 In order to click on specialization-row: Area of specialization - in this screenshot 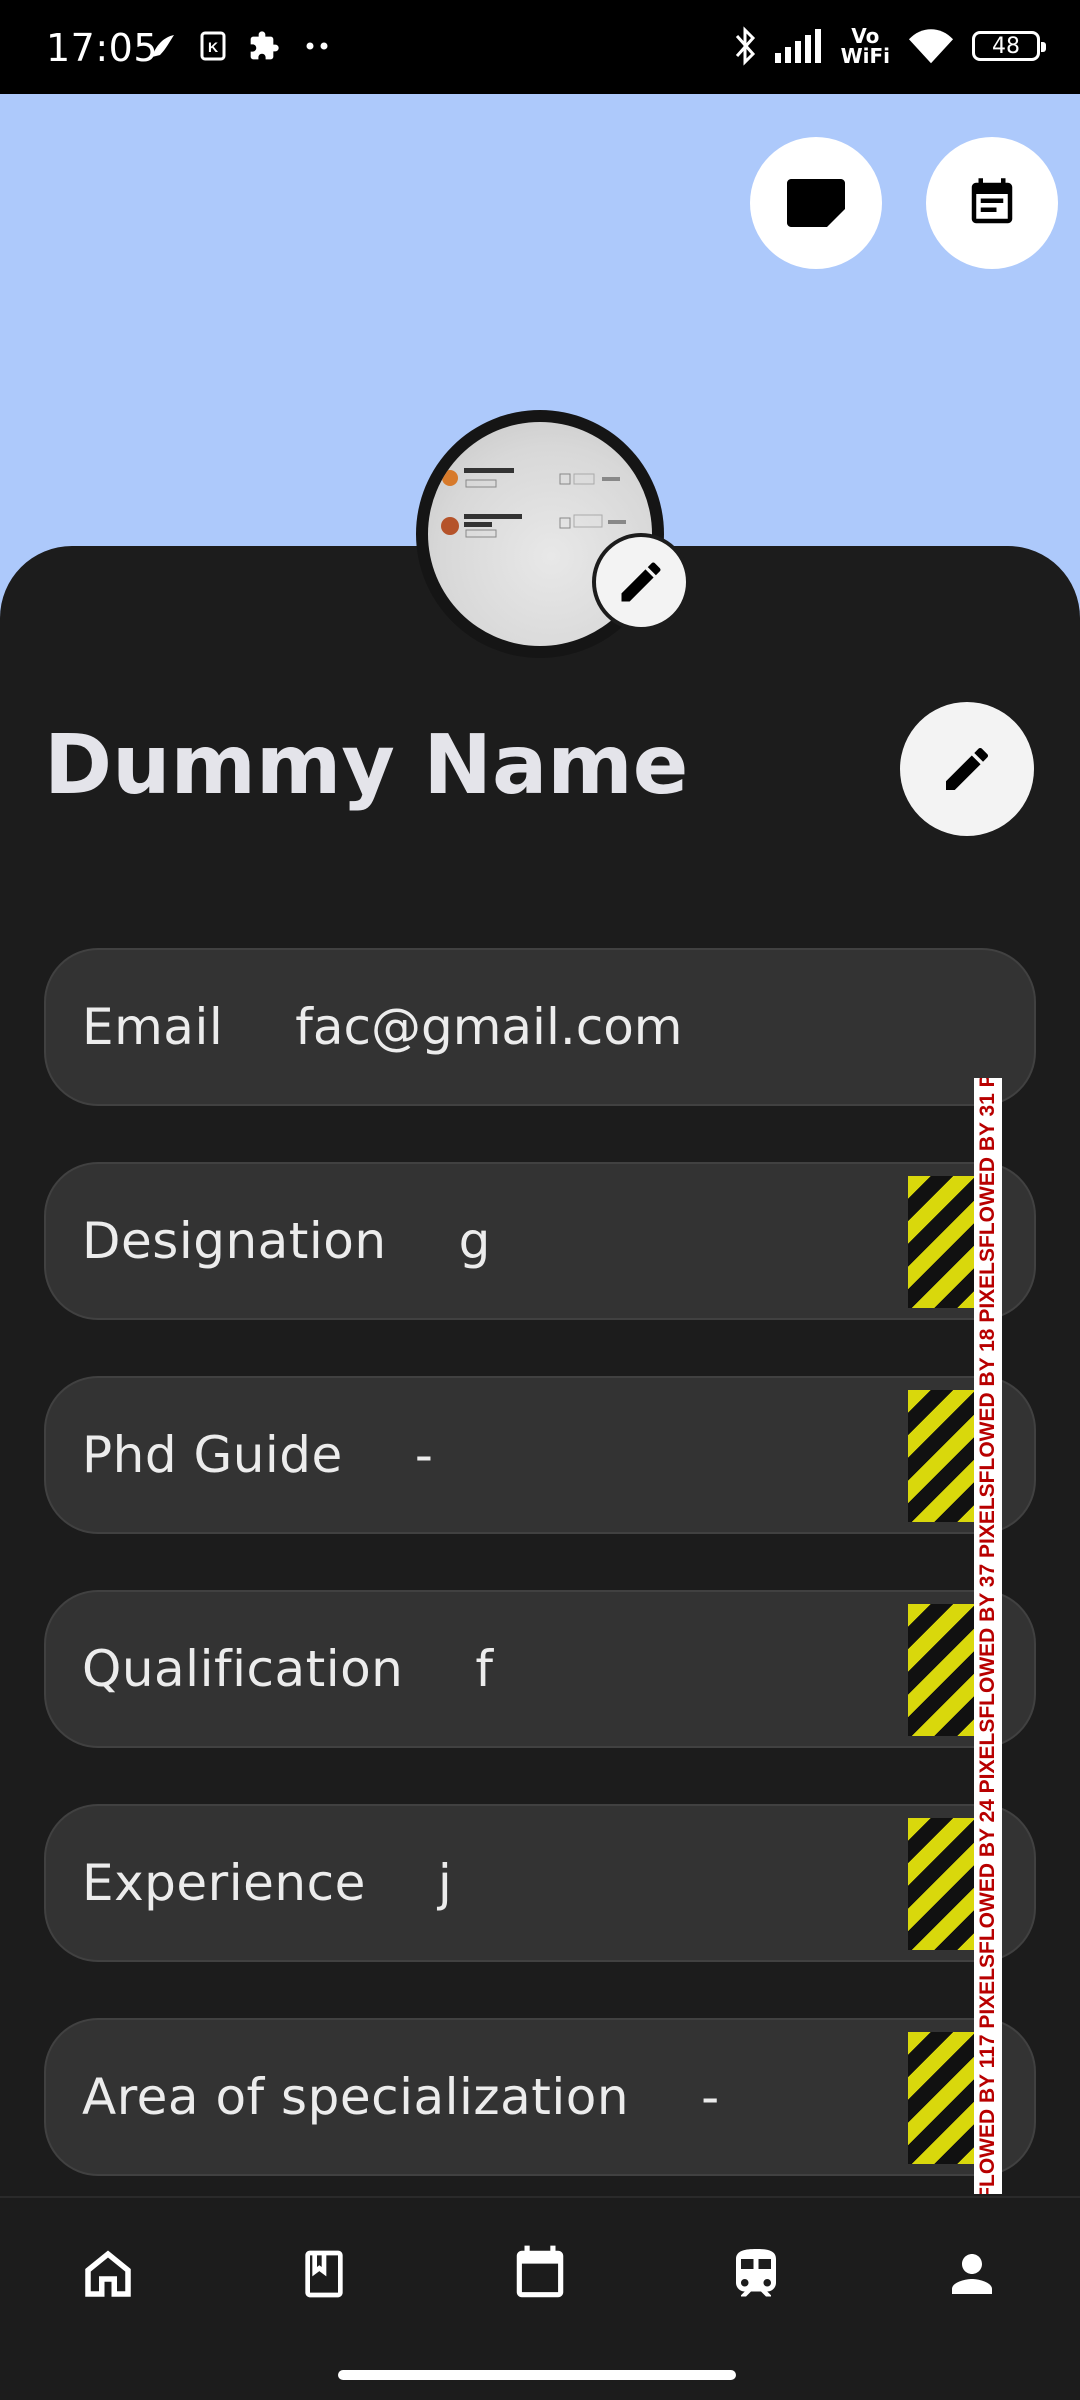, I will do `click(540, 2097)`.